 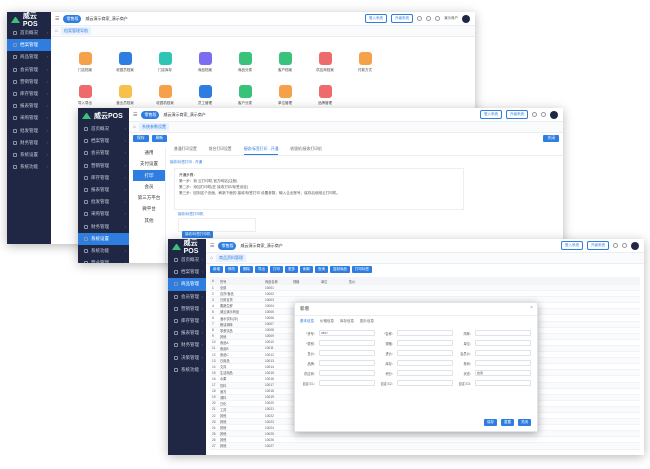 What do you see at coordinates (325, 62) in the screenshot?
I see `module-tile: 供应商档案` at bounding box center [325, 62].